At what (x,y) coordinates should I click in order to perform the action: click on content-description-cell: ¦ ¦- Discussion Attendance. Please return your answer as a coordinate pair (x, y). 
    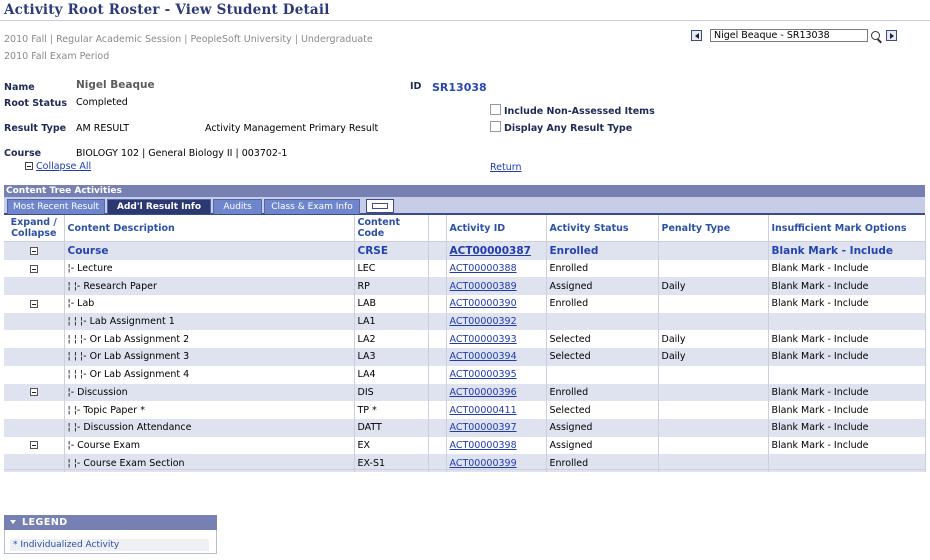
    Looking at the image, I should click on (209, 427).